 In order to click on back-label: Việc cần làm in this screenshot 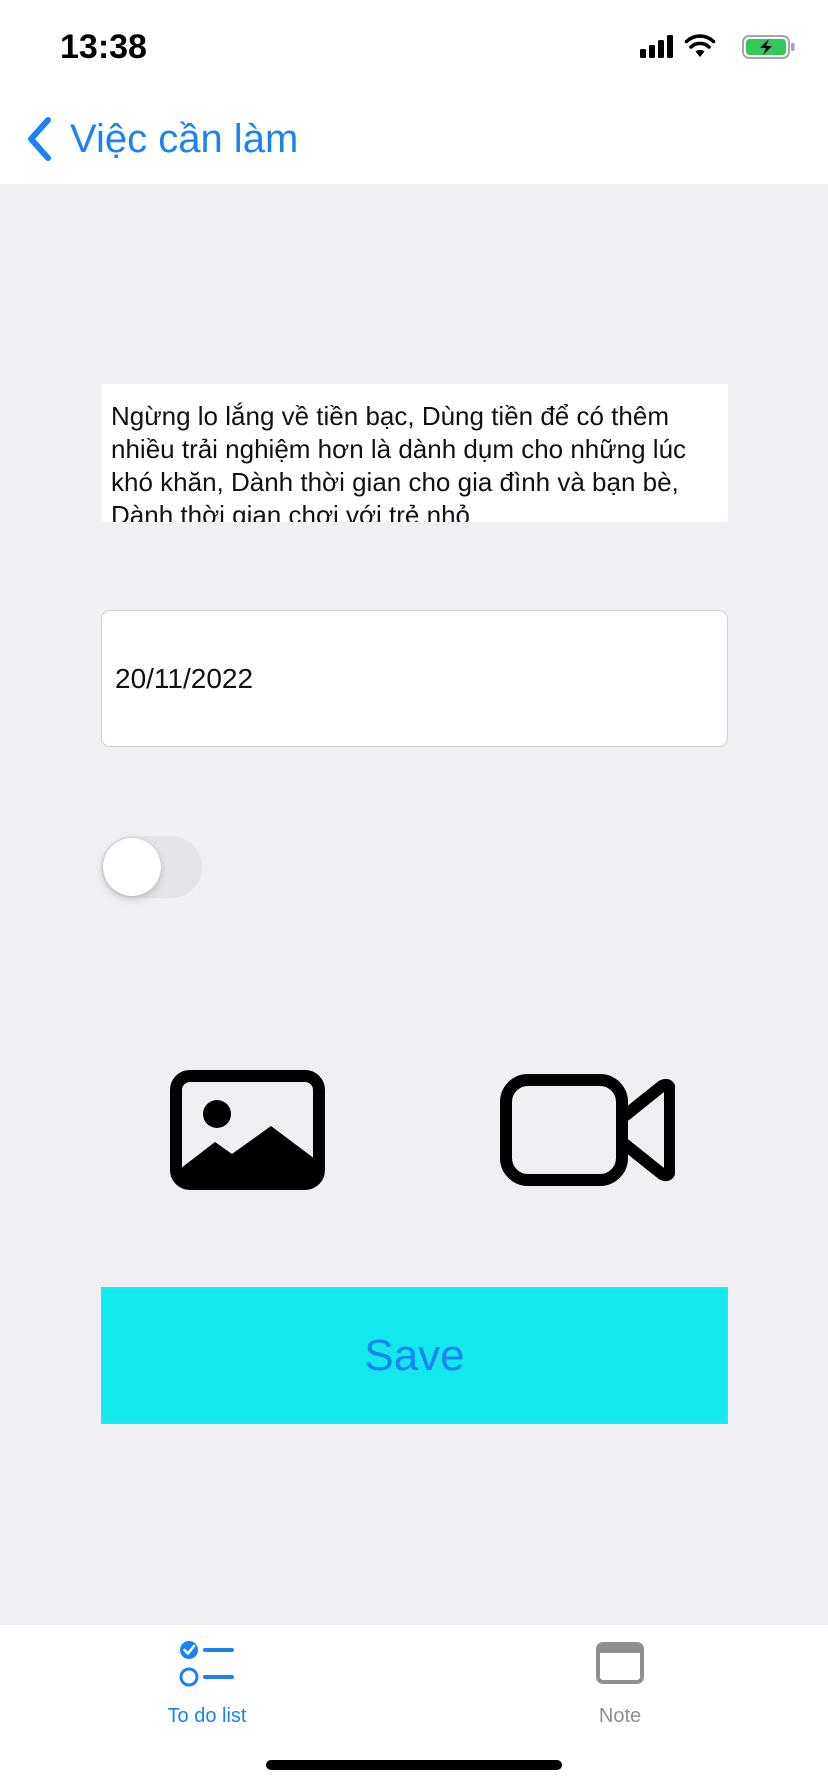, I will do `click(184, 138)`.